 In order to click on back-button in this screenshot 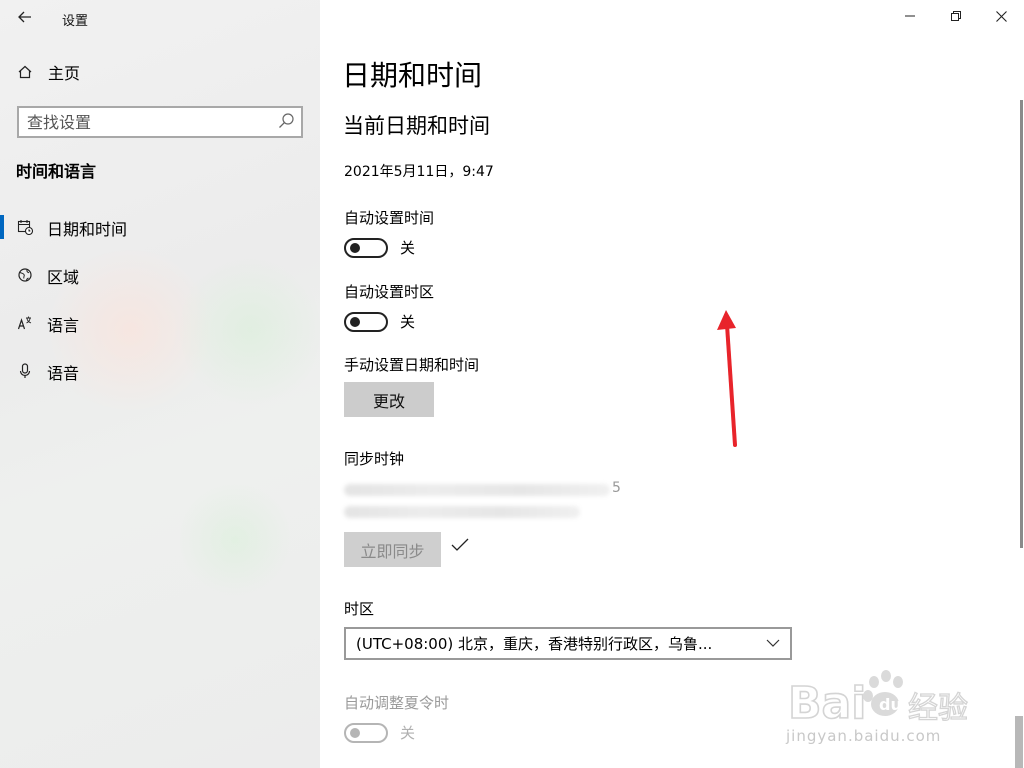, I will do `click(25, 17)`.